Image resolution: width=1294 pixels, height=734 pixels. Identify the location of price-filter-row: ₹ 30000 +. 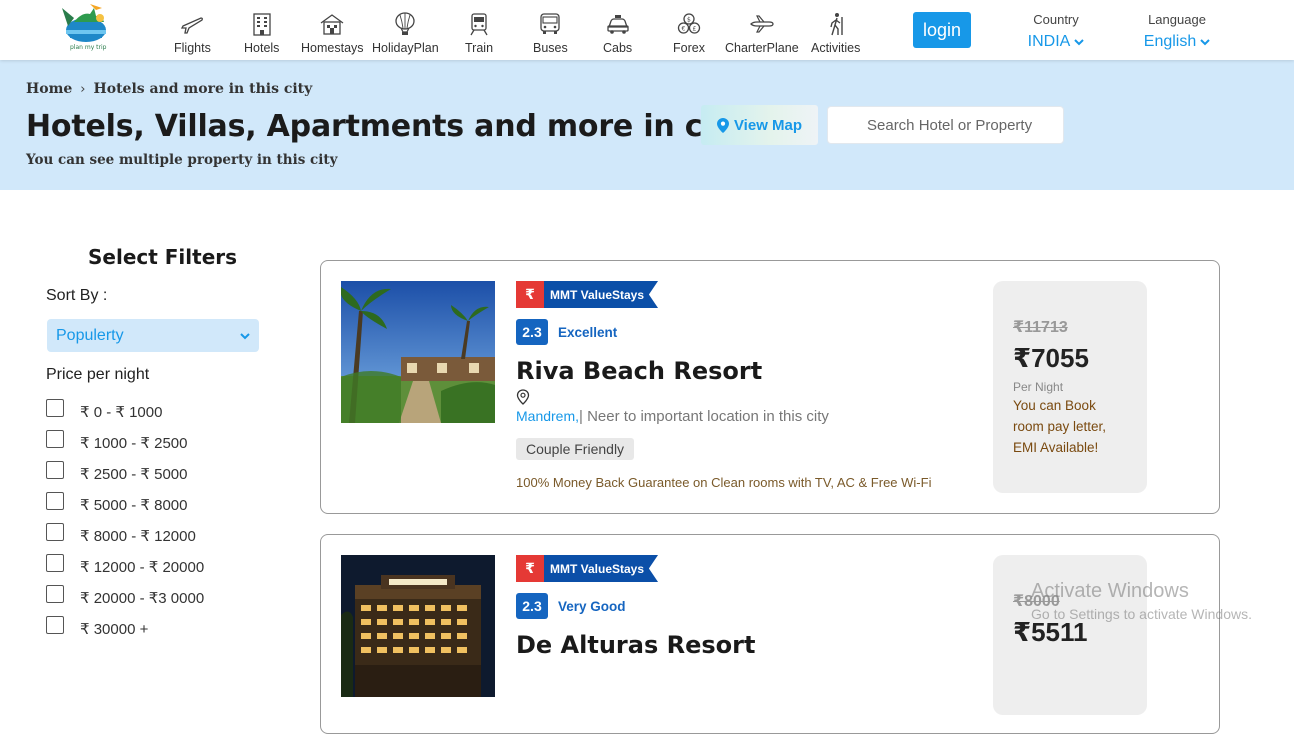
(97, 627).